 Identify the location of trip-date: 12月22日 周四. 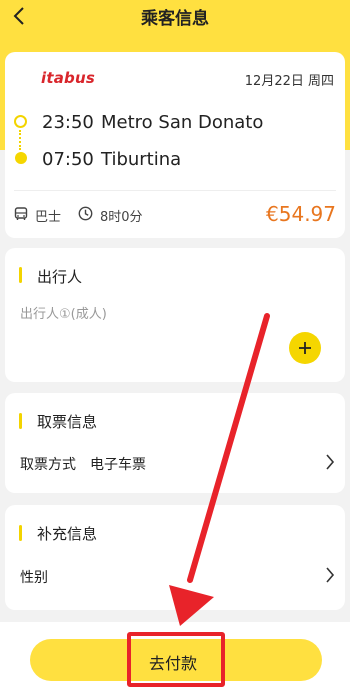
(289, 81).